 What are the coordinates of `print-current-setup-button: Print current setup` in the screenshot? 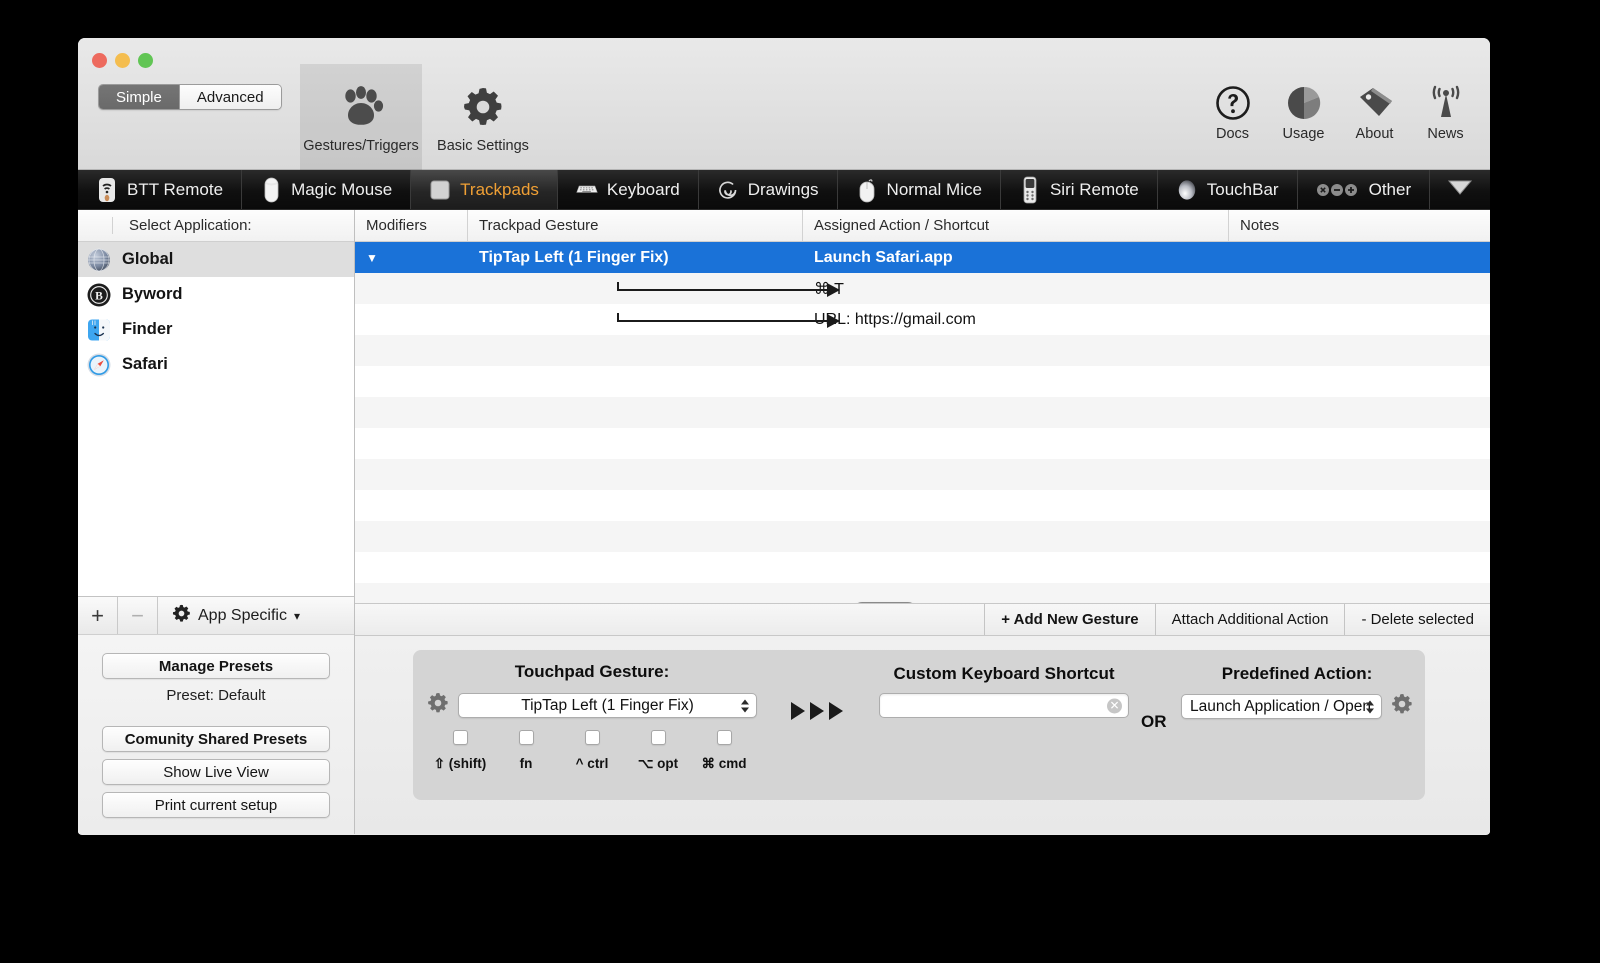 It's located at (216, 805).